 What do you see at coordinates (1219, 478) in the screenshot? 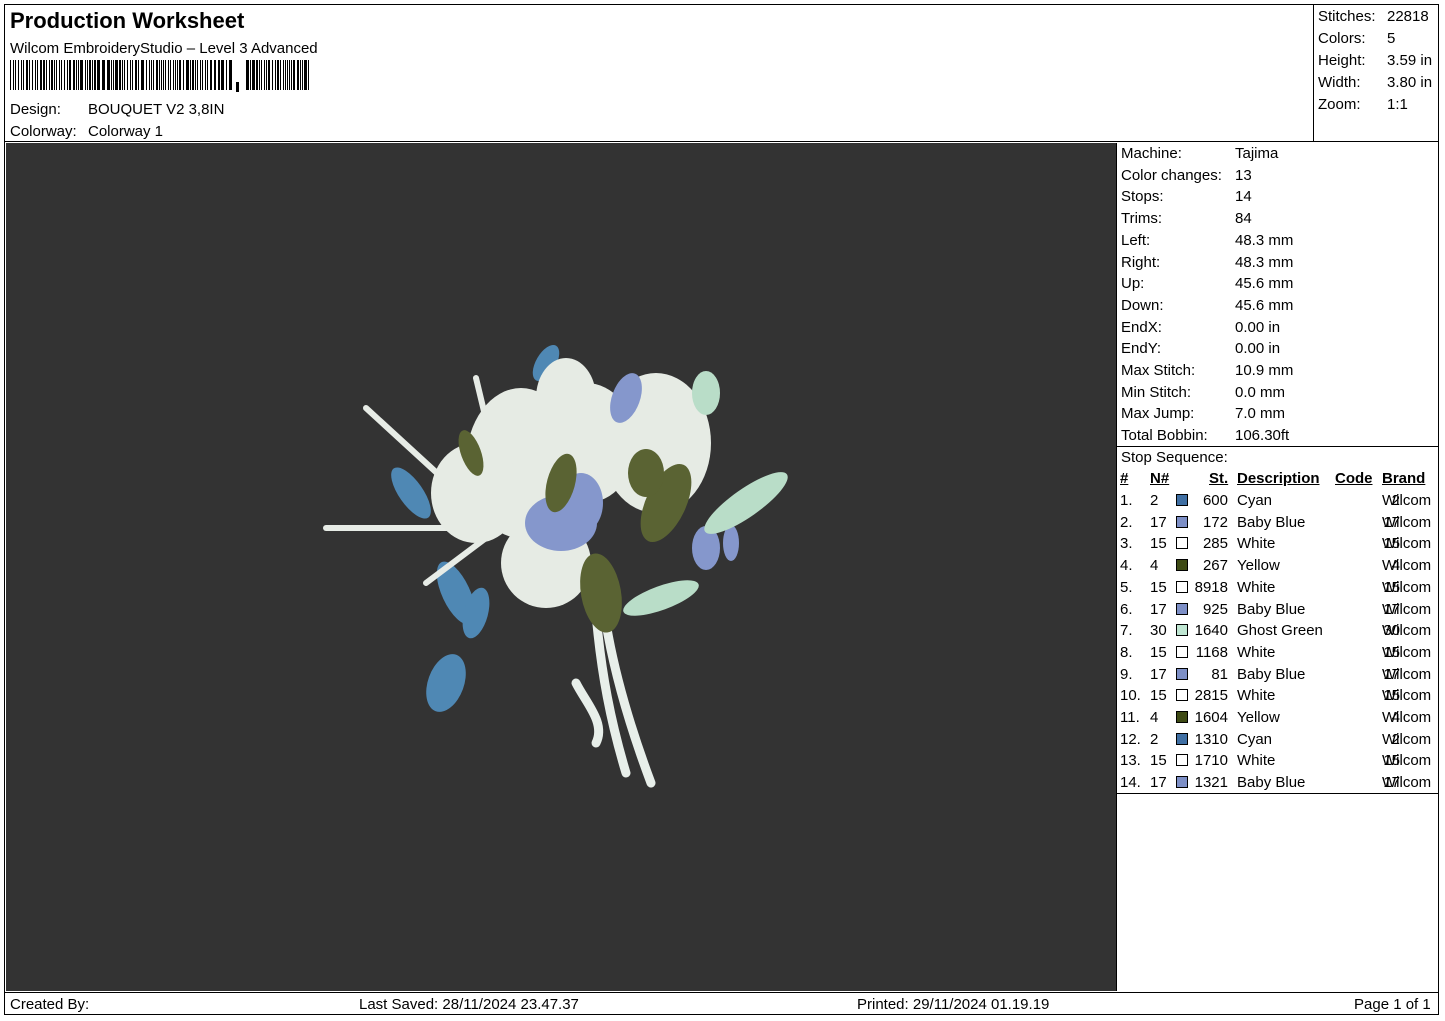
I see `col-header-stitches: St.` at bounding box center [1219, 478].